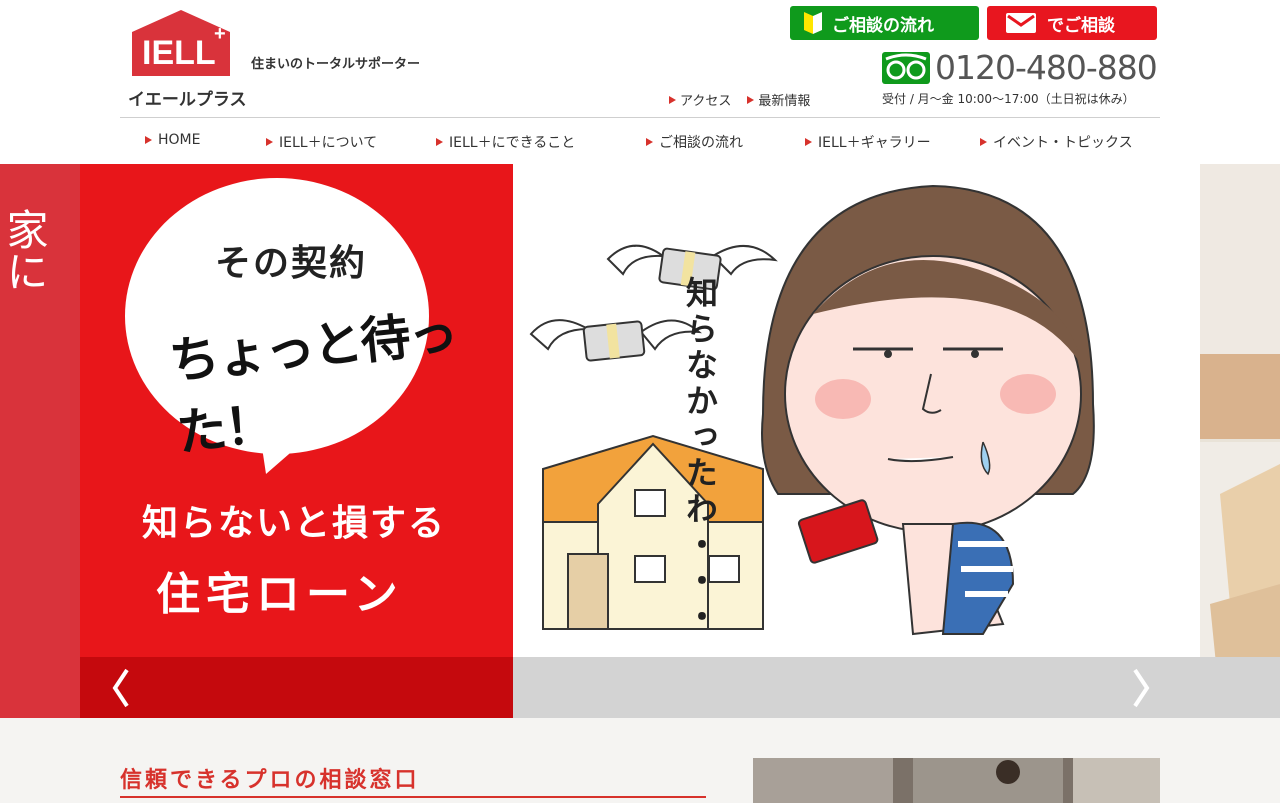 The image size is (1280, 803). I want to click on overlay-red, so click(296, 687).